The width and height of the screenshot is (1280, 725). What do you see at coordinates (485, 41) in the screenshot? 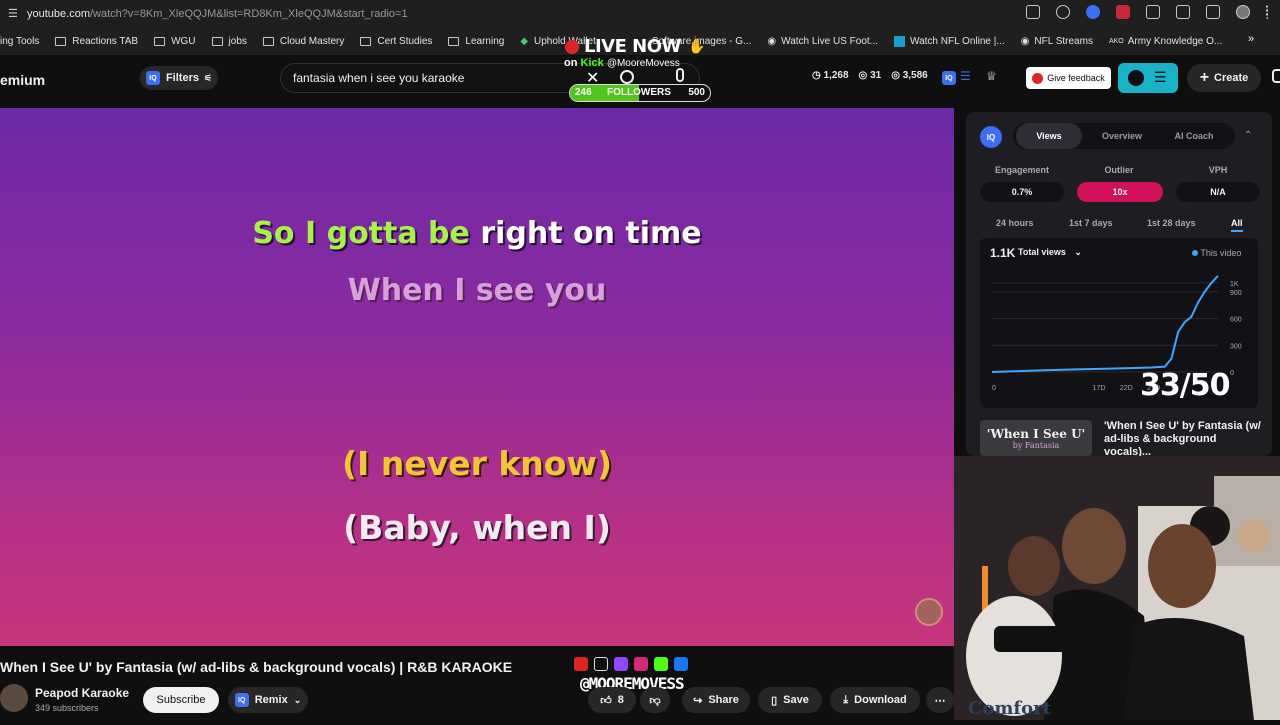
I see `bookmark-label: Learning` at bounding box center [485, 41].